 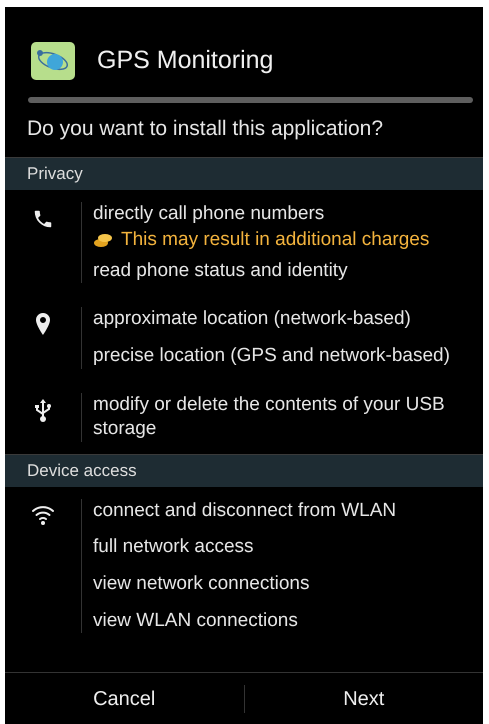 What do you see at coordinates (363, 698) in the screenshot?
I see `dialog-button: Next` at bounding box center [363, 698].